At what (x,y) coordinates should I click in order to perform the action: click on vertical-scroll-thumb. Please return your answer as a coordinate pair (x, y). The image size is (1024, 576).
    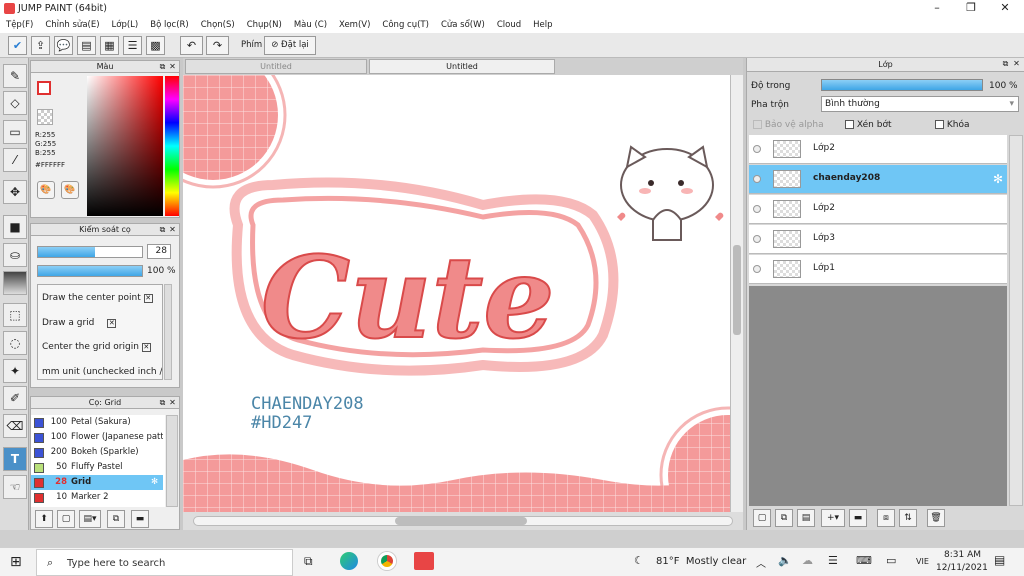
    Looking at the image, I should click on (737, 290).